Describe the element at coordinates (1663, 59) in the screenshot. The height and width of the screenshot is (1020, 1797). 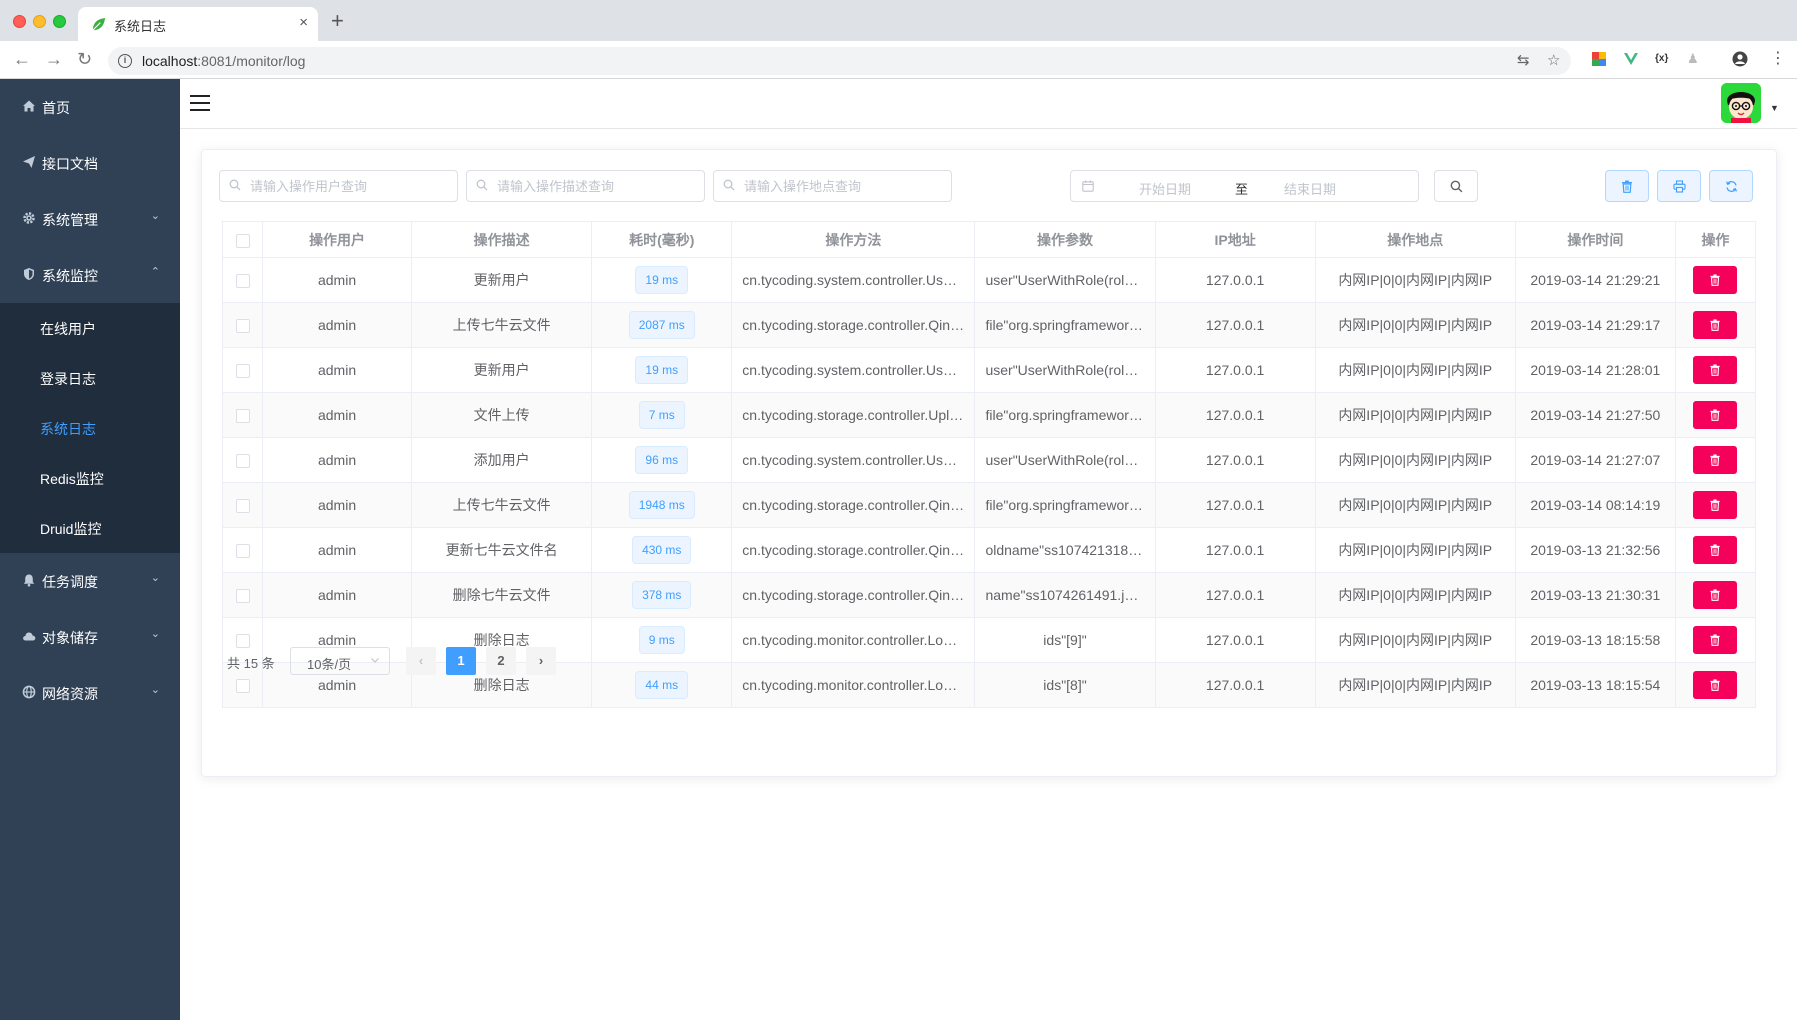
I see `json-extension-icon: {x}` at that location.